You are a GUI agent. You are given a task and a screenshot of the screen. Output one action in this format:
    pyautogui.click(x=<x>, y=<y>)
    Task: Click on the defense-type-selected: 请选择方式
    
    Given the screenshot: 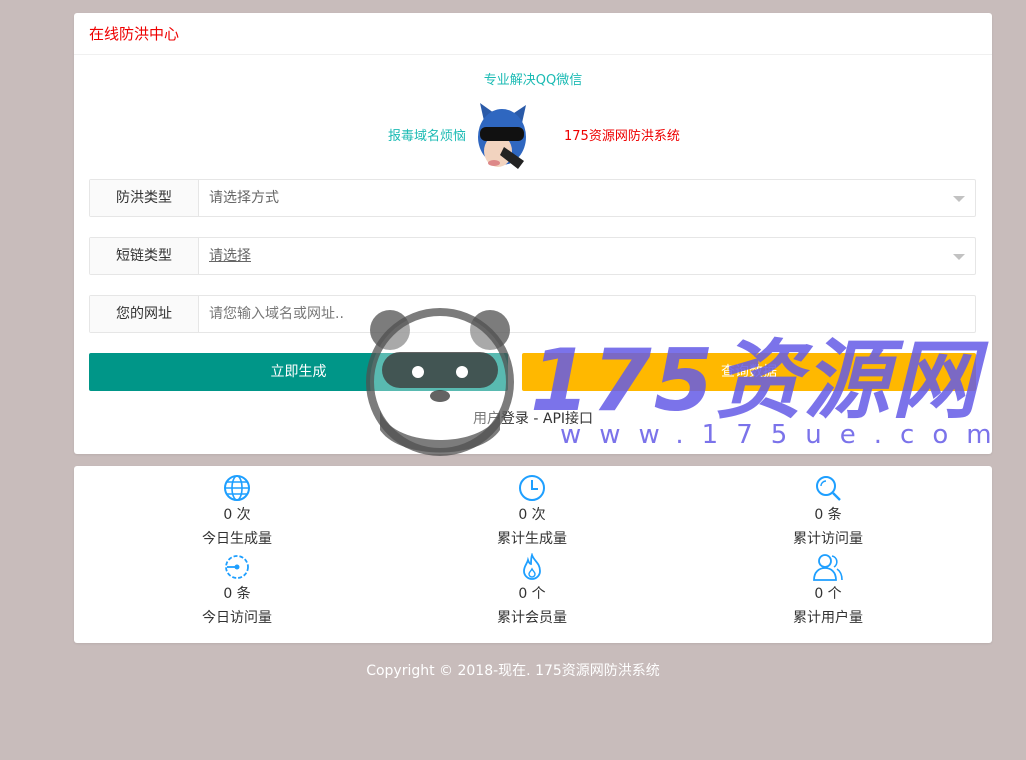 What is the action you would take?
    pyautogui.click(x=244, y=198)
    